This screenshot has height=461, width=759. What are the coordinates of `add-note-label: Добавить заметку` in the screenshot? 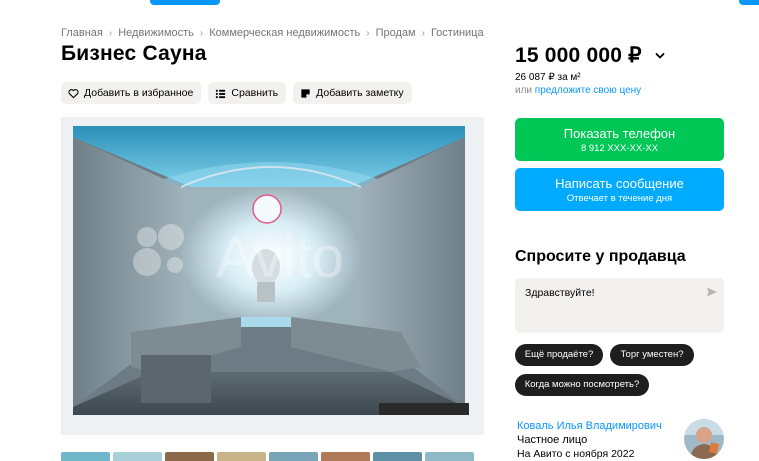 It's located at (360, 93).